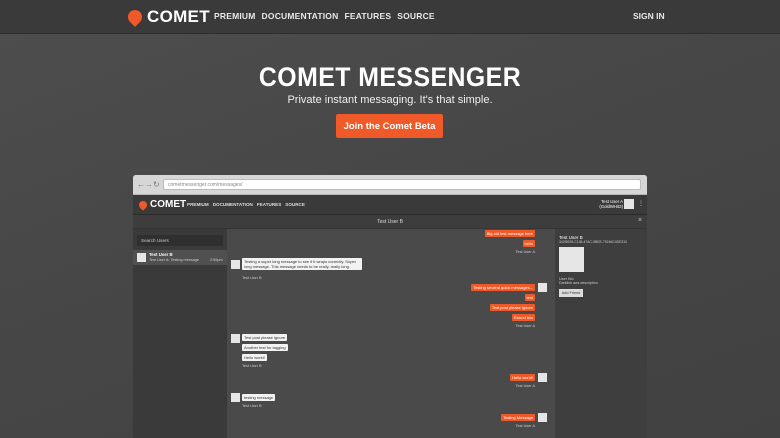 Image resolution: width=780 pixels, height=438 pixels. Describe the element at coordinates (593, 242) in the screenshot. I see `profile-id: 342f6925-C138-47AC-9BEE-75246C4DE310` at that location.